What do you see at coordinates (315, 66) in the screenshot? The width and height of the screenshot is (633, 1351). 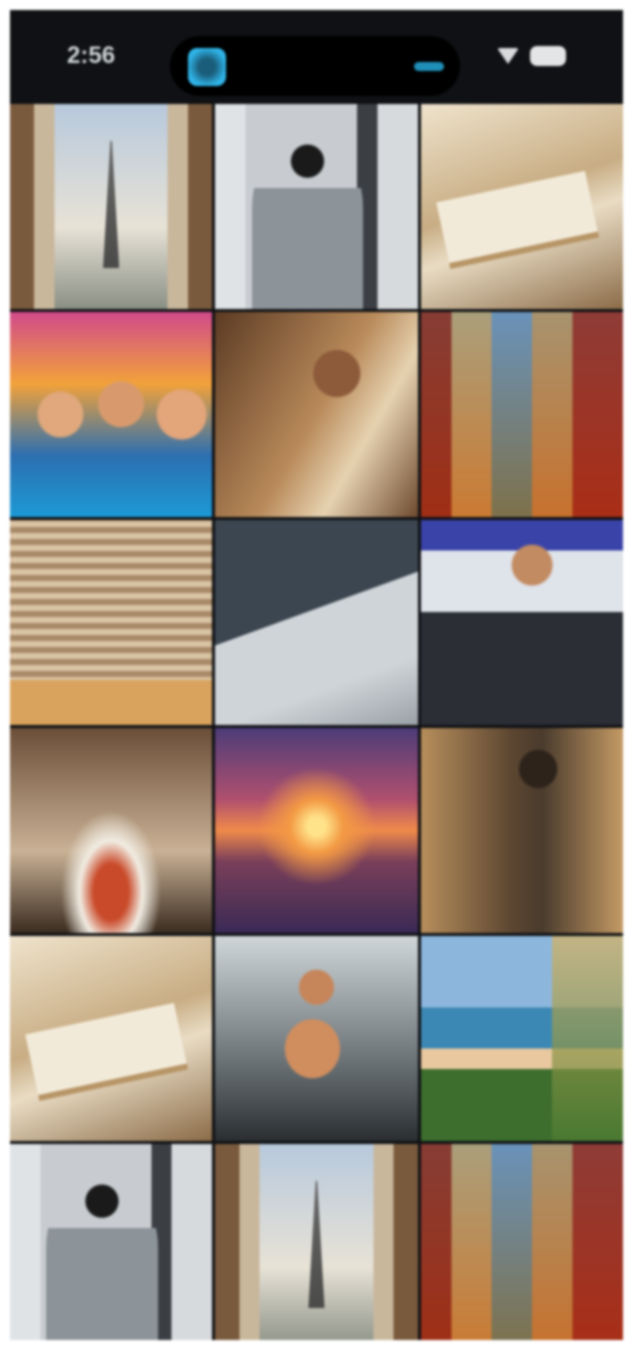 I see `dynamic-island` at bounding box center [315, 66].